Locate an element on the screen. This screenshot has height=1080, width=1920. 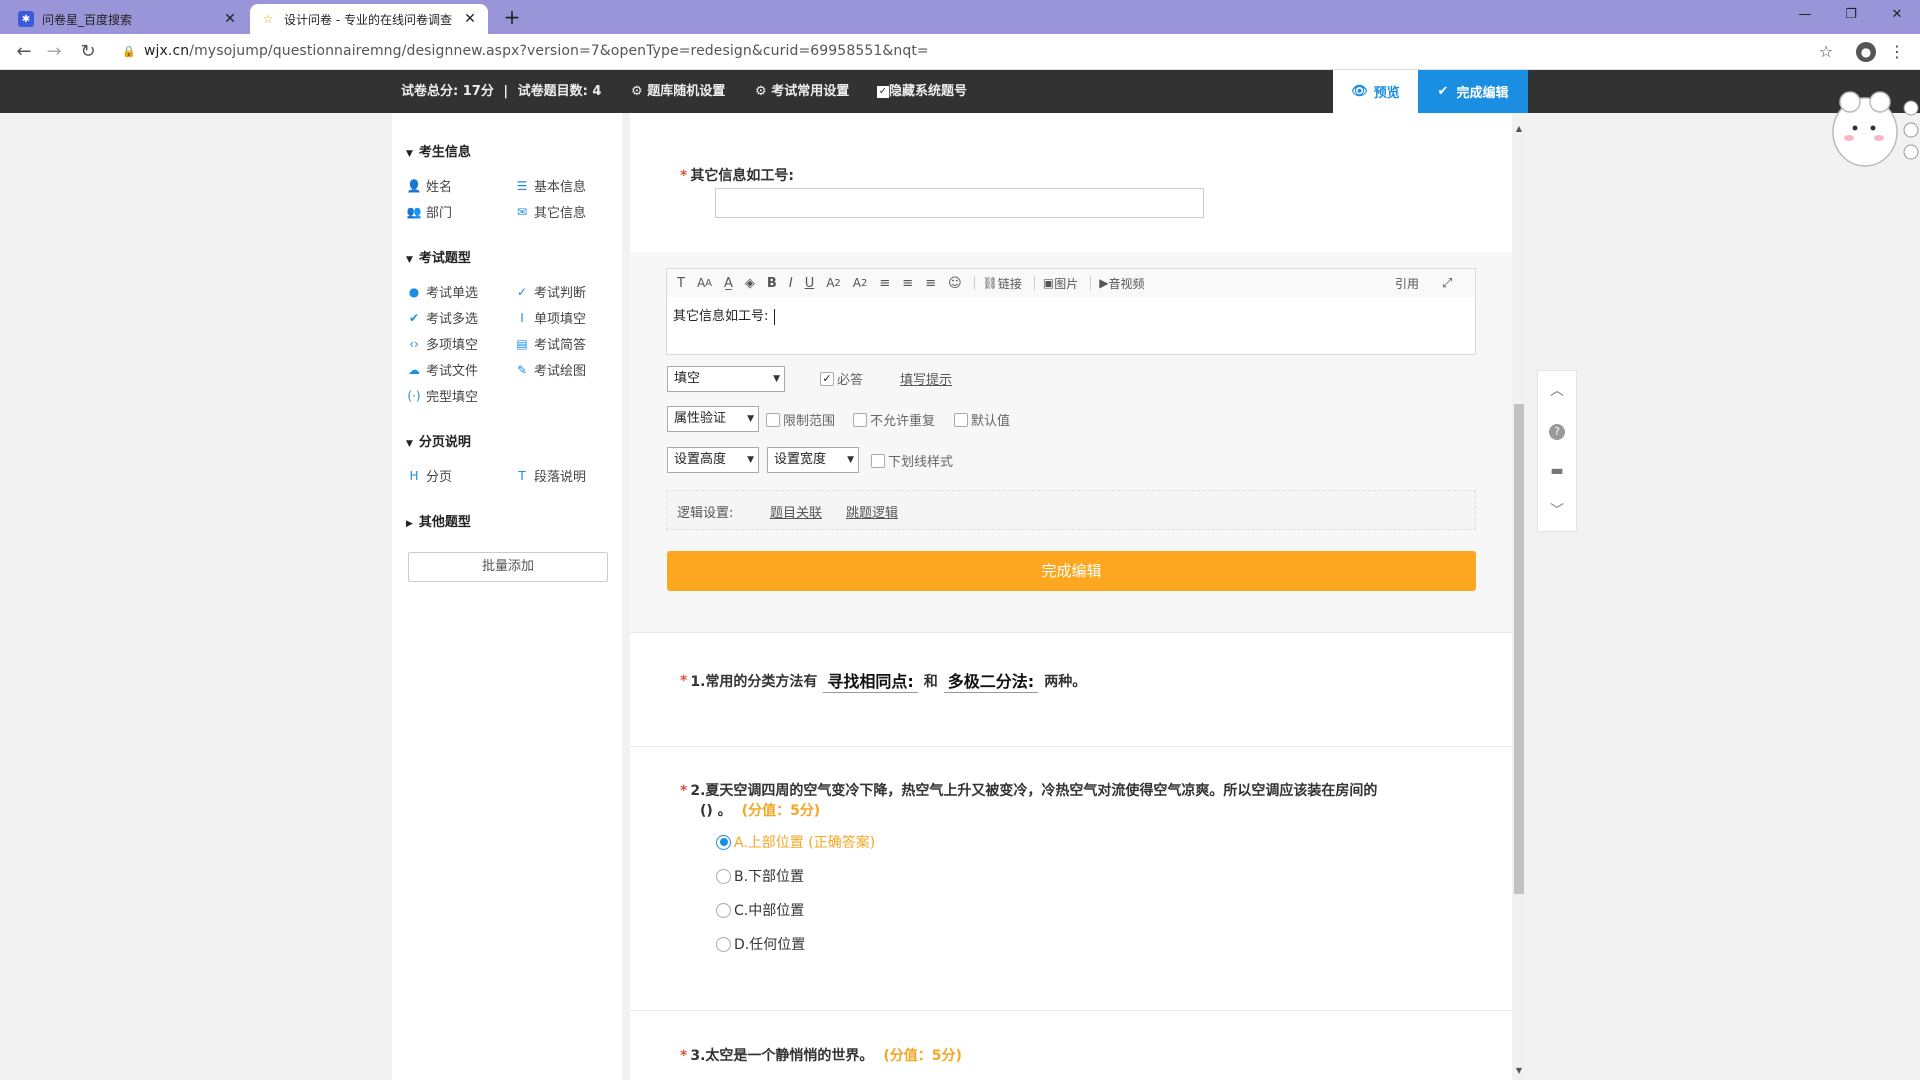
option-label: C.中部位置 is located at coordinates (769, 911).